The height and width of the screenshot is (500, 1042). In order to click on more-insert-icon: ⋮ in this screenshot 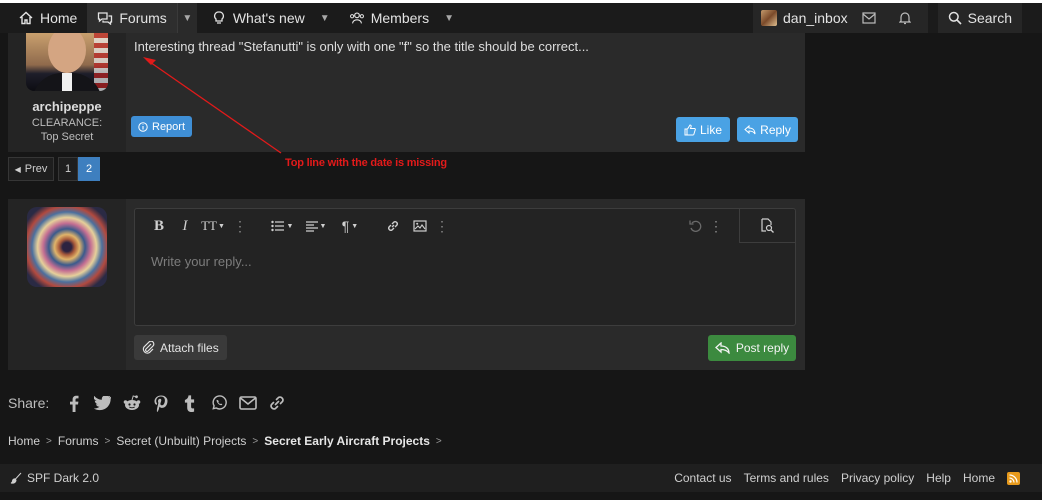, I will do `click(442, 226)`.